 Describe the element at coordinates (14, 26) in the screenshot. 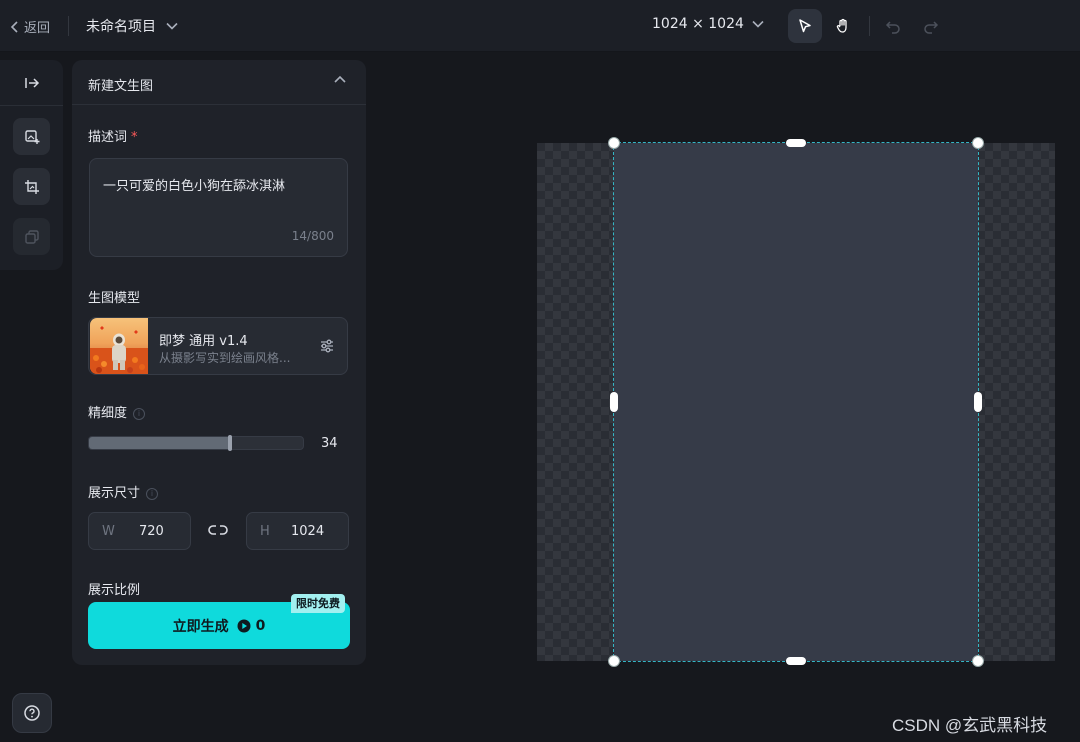

I see `chevron-left-icon` at that location.